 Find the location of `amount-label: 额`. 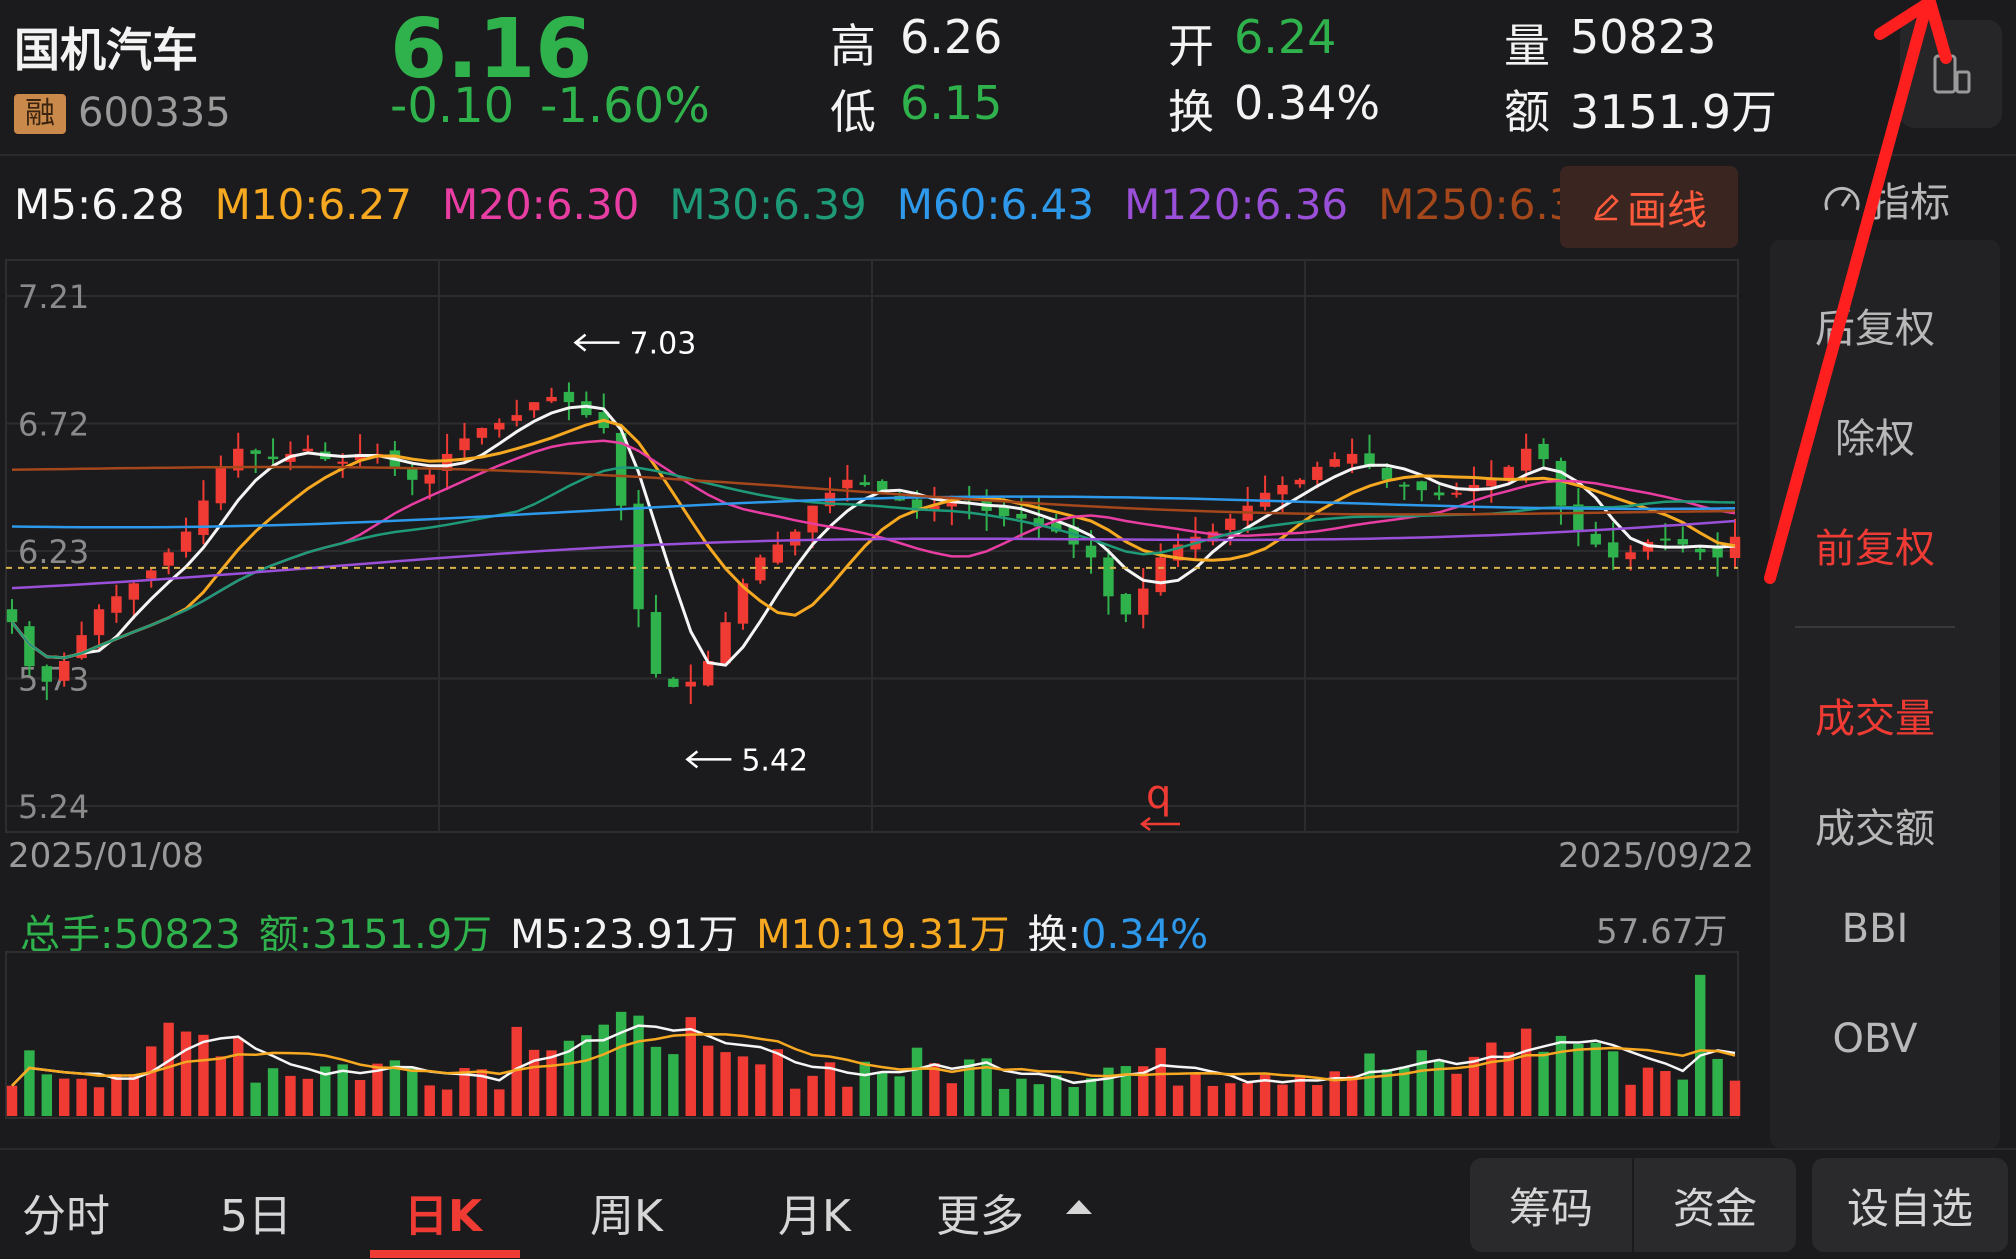

amount-label: 额 is located at coordinates (1527, 112).